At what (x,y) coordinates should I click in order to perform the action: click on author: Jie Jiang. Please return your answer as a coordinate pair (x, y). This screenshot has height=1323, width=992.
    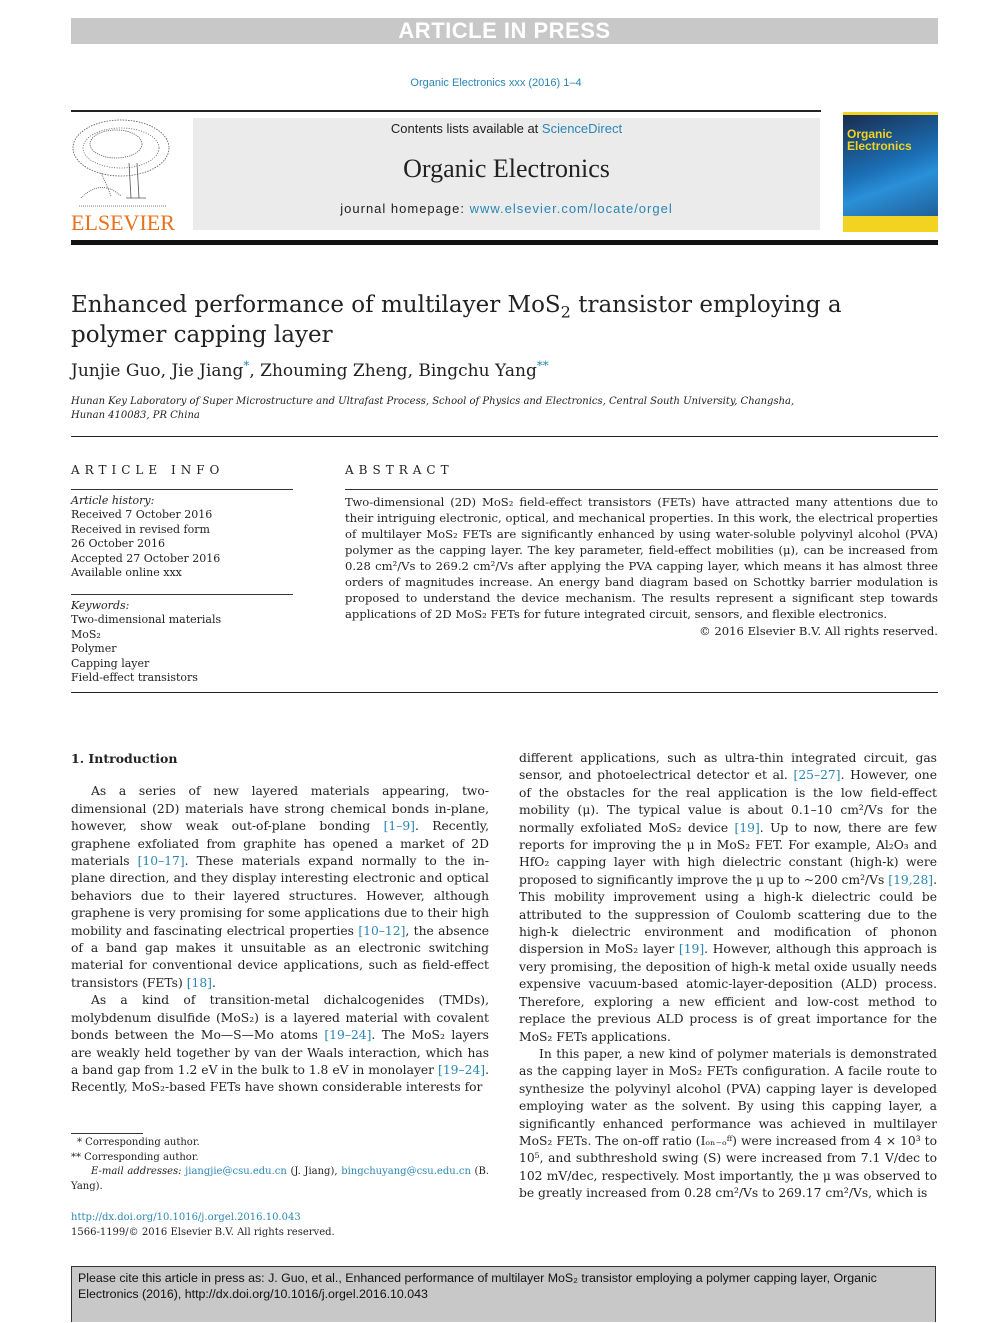
    Looking at the image, I should click on (207, 371).